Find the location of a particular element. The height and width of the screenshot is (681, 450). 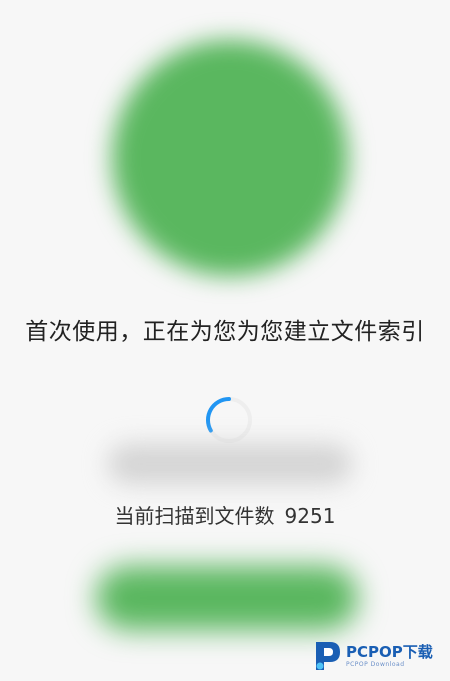

loading-spinner-icon is located at coordinates (228, 420).